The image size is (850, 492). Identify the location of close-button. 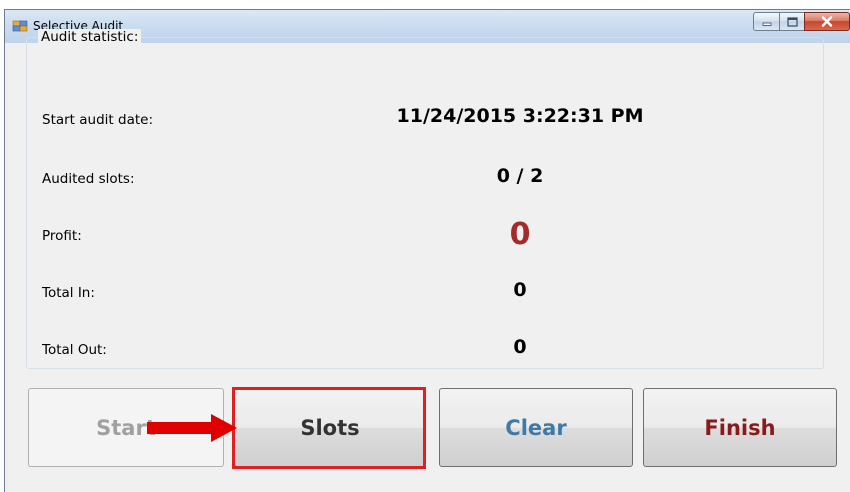
(827, 21).